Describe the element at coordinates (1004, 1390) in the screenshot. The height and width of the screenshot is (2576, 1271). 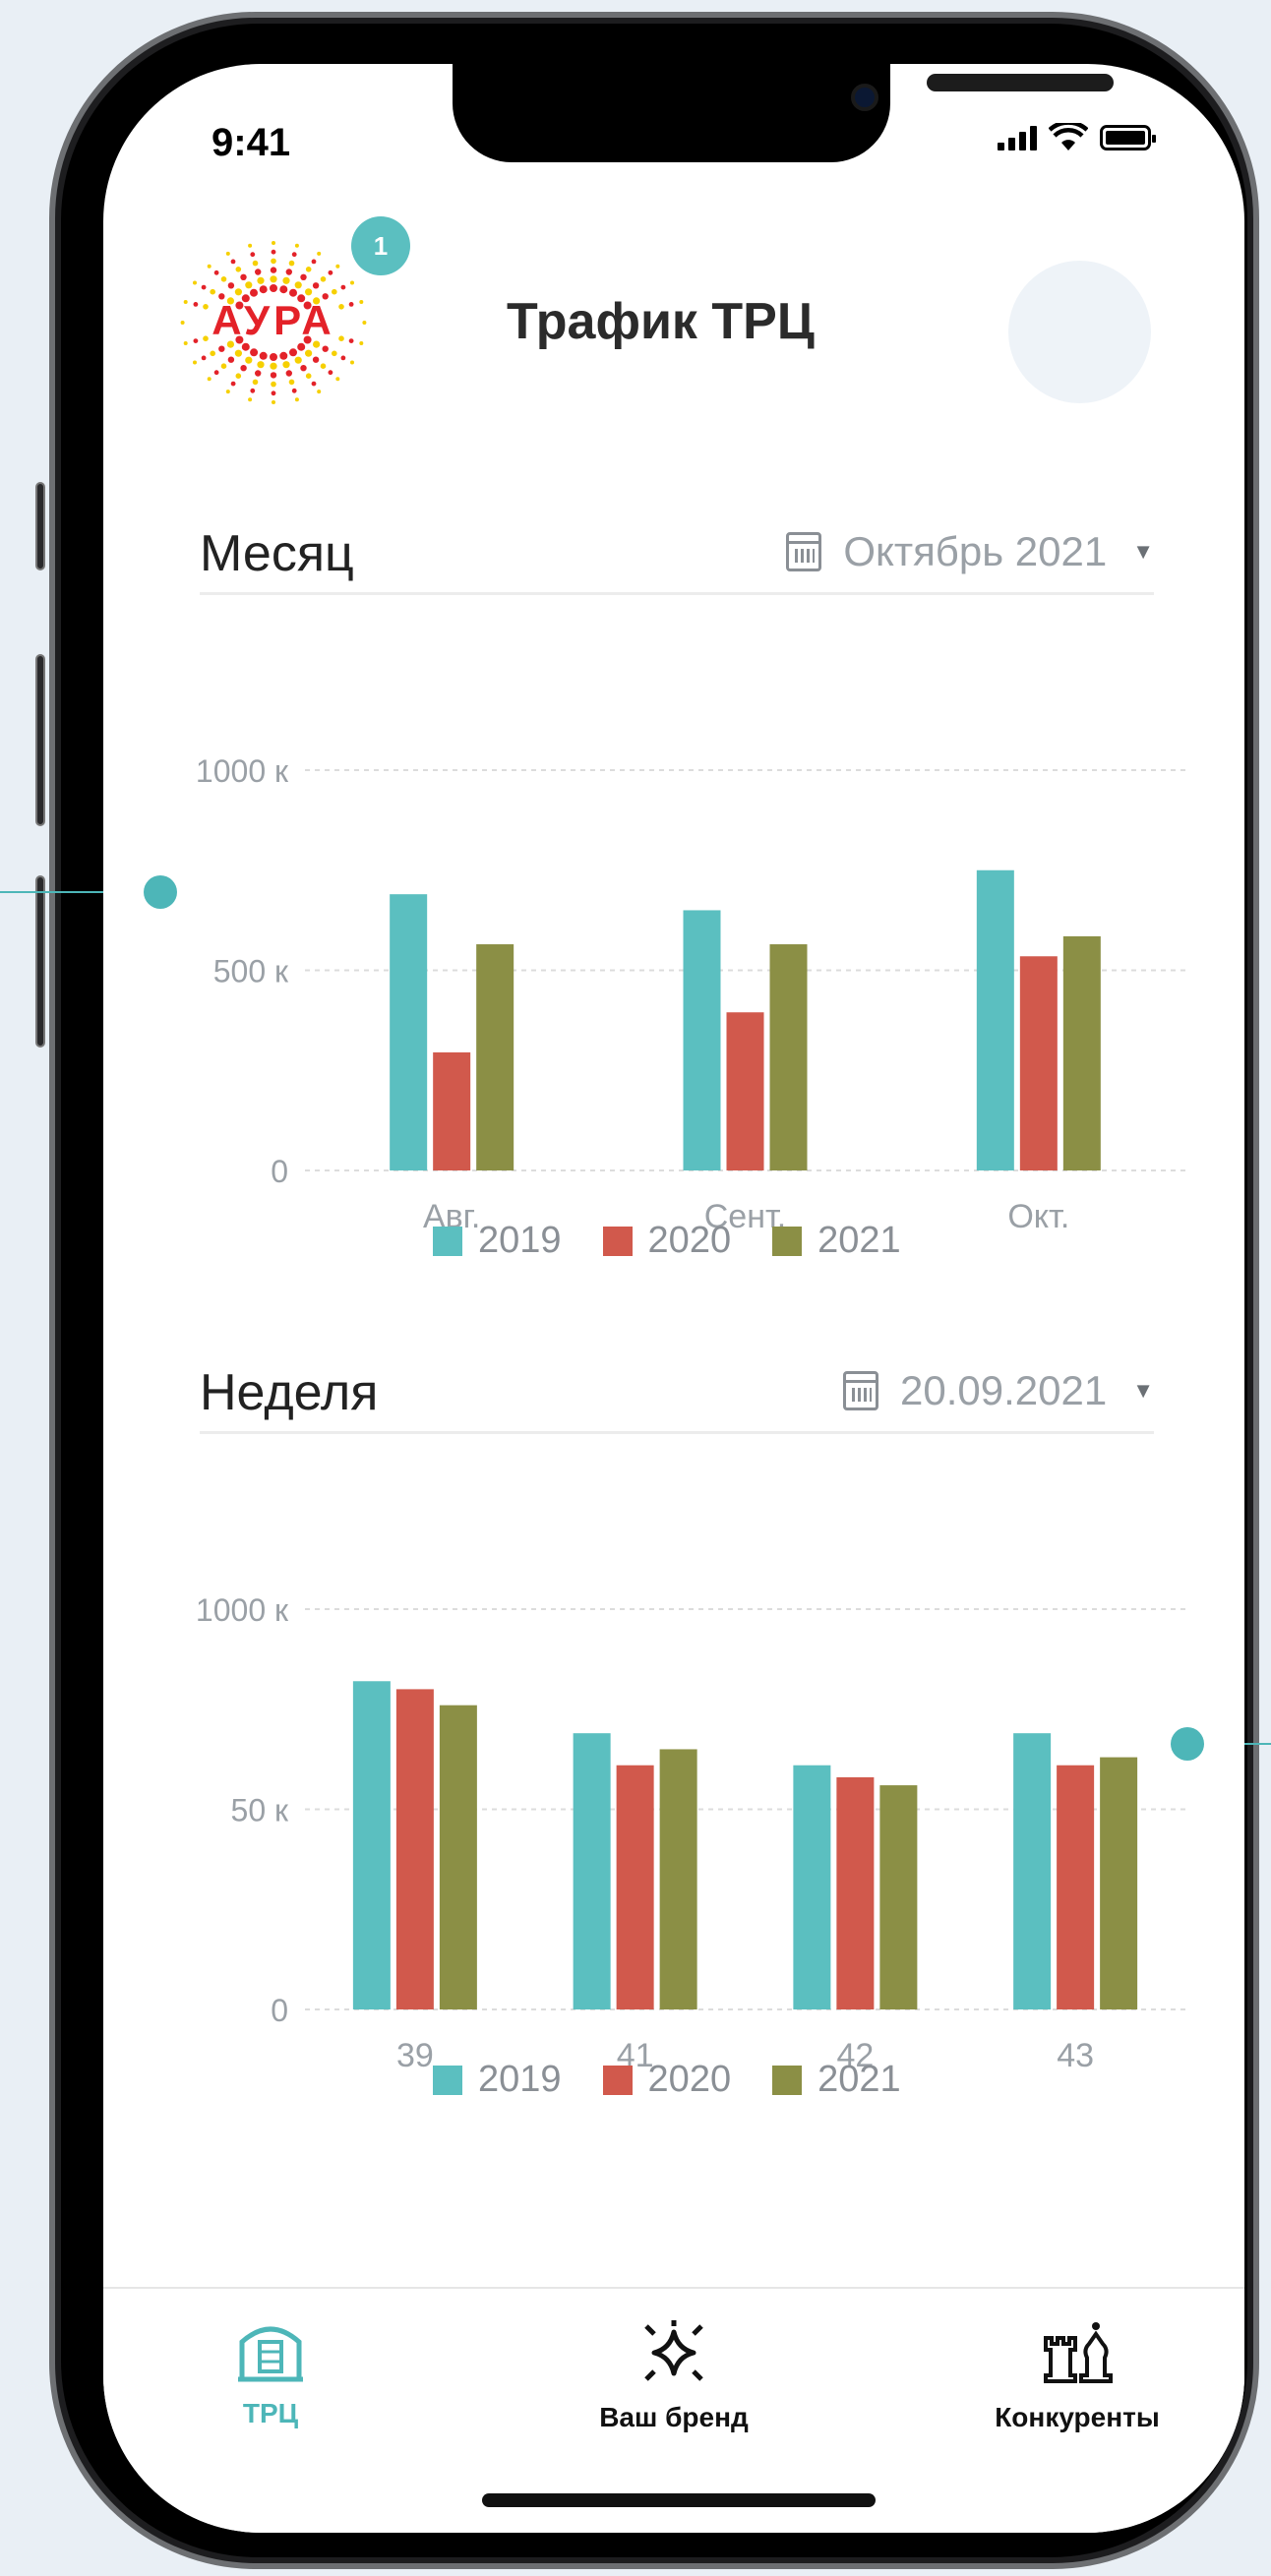
I see `week-picker-value: 20.09.2021` at that location.